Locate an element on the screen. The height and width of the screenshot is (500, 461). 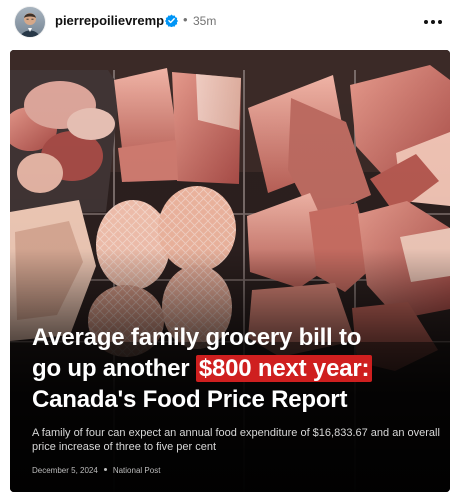
headline-line-2: go up another $800 next year: is located at coordinates (237, 368).